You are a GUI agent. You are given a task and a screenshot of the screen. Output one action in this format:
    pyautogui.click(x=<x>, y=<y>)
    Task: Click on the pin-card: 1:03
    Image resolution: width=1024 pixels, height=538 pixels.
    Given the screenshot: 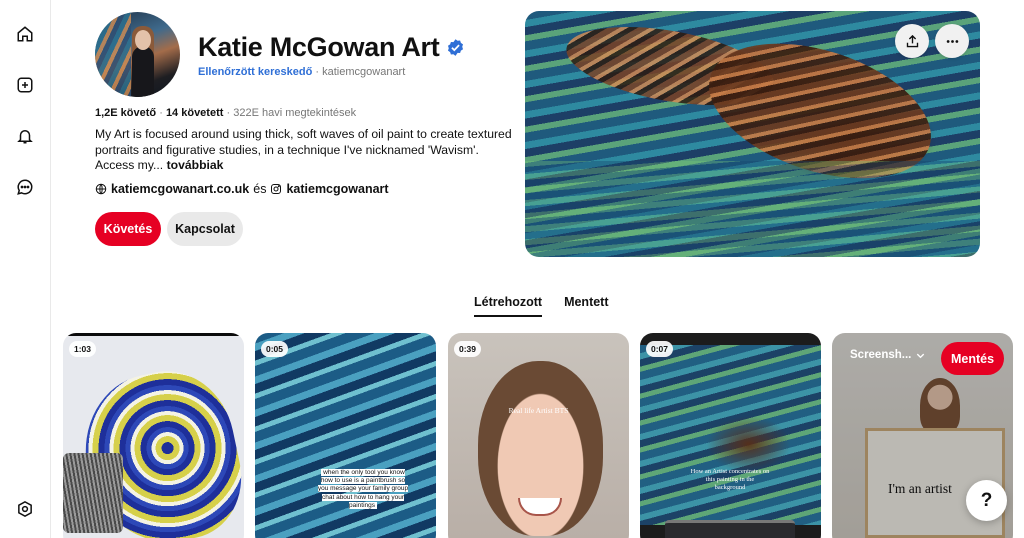 What is the action you would take?
    pyautogui.click(x=153, y=435)
    